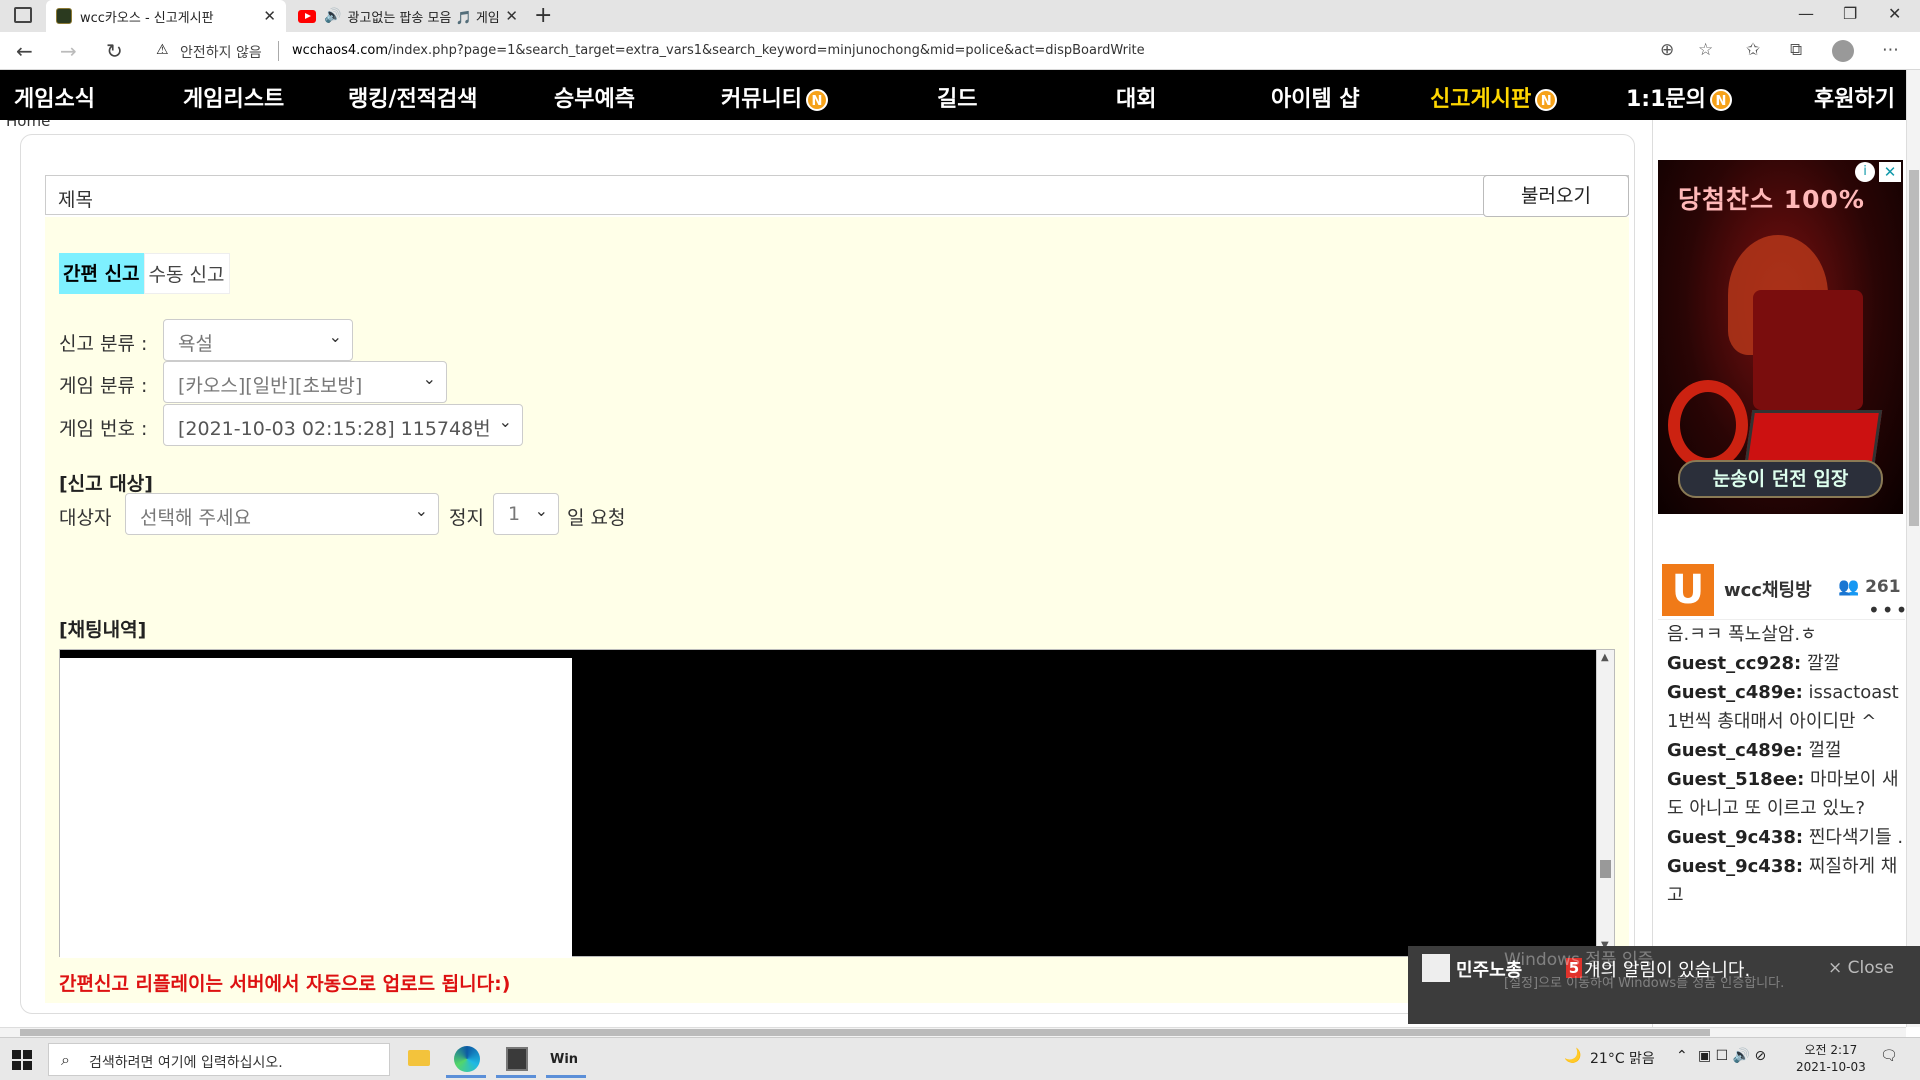 The image size is (1920, 1080). What do you see at coordinates (22, 1060) in the screenshot?
I see `windows-start-icon` at bounding box center [22, 1060].